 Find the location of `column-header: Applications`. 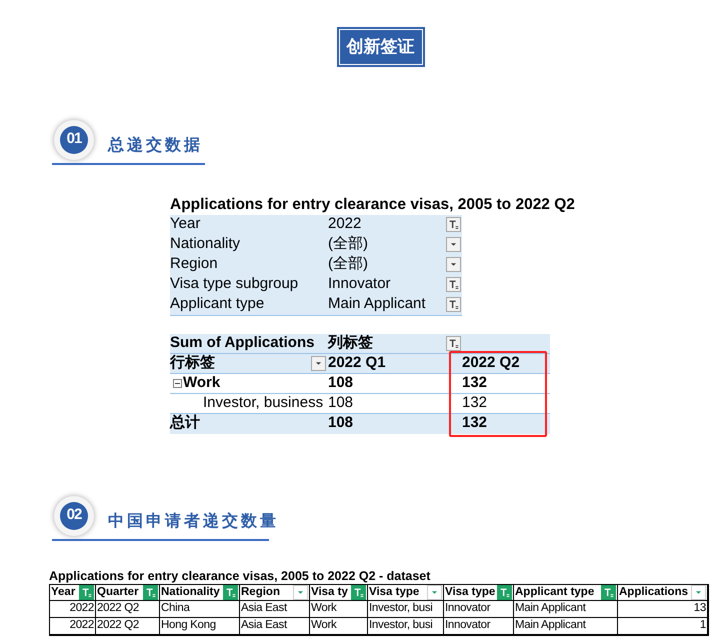

column-header: Applications is located at coordinates (653, 592).